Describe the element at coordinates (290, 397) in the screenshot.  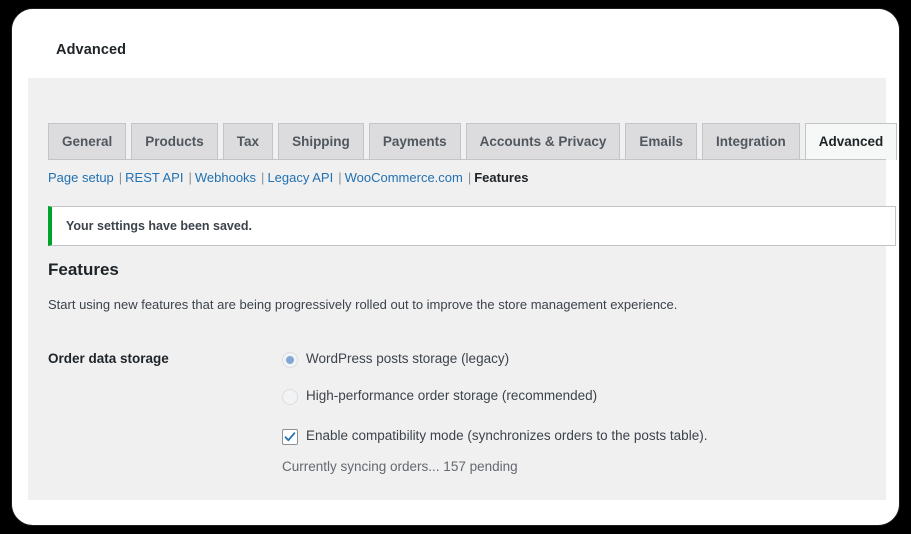
I see `radio-high-performance-storage-icon` at that location.